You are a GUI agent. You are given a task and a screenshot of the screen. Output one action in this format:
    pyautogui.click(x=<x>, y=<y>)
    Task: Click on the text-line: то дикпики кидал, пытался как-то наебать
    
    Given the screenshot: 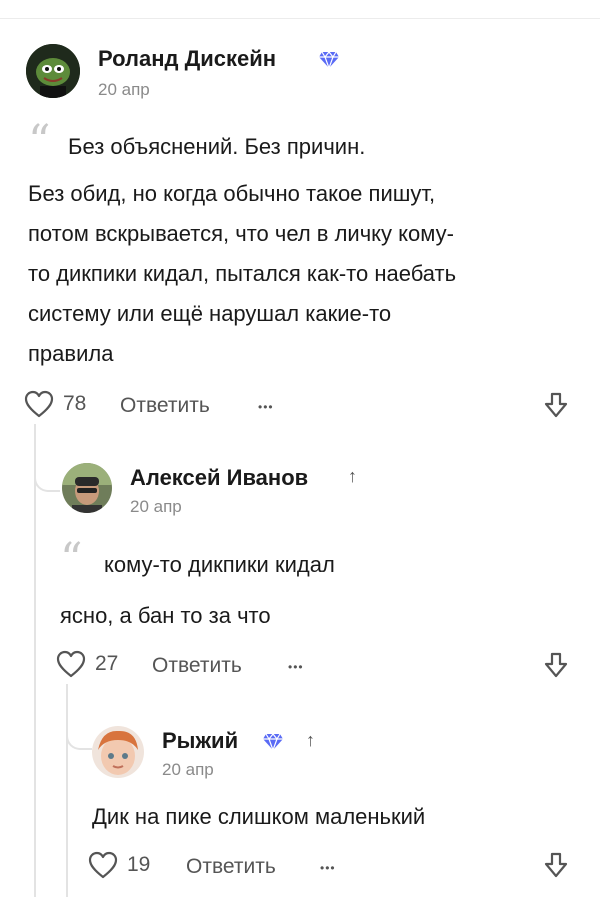 What is the action you would take?
    pyautogui.click(x=242, y=273)
    